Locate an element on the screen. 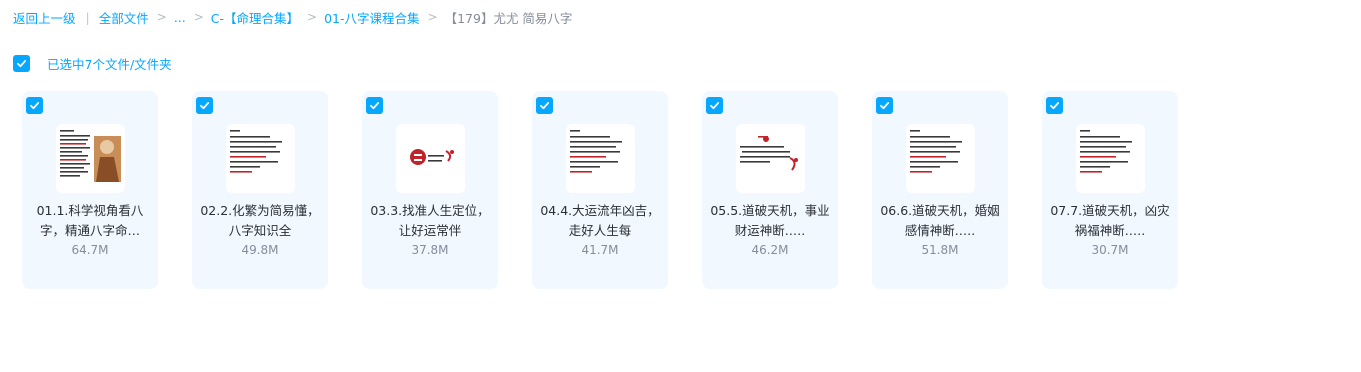 Image resolution: width=1361 pixels, height=372 pixels. file-name: 02.2.化繁为简易懂，八字知识全 is located at coordinates (260, 221).